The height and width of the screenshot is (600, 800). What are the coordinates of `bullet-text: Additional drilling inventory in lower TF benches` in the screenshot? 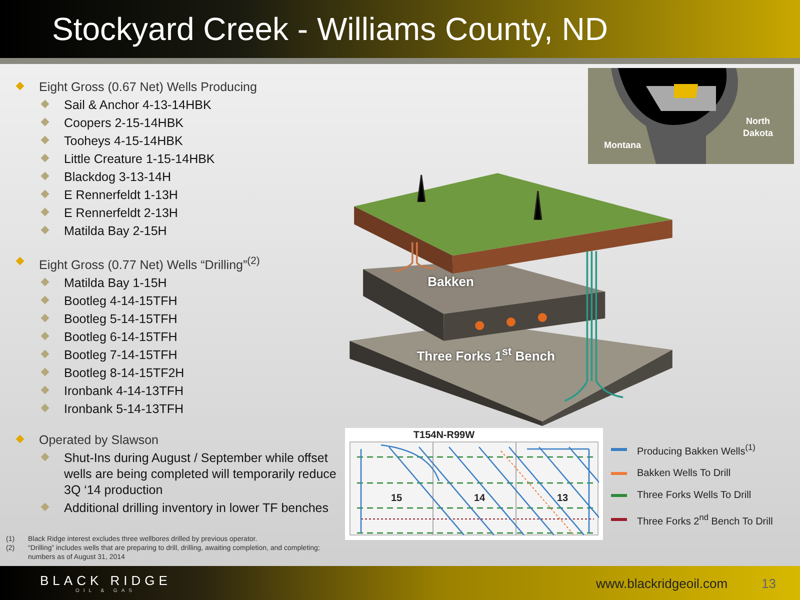 It's located at (196, 509).